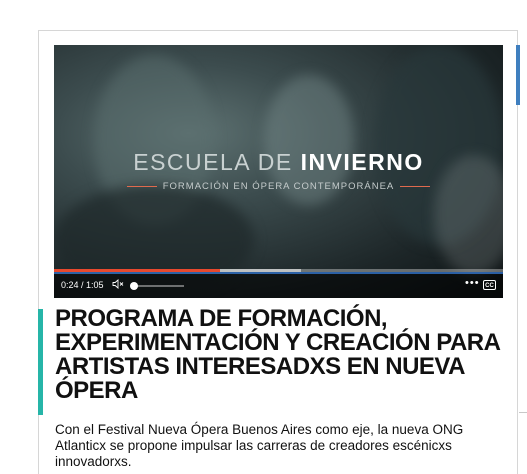  I want to click on video-overlay-title-bold: INVIERNO, so click(362, 162).